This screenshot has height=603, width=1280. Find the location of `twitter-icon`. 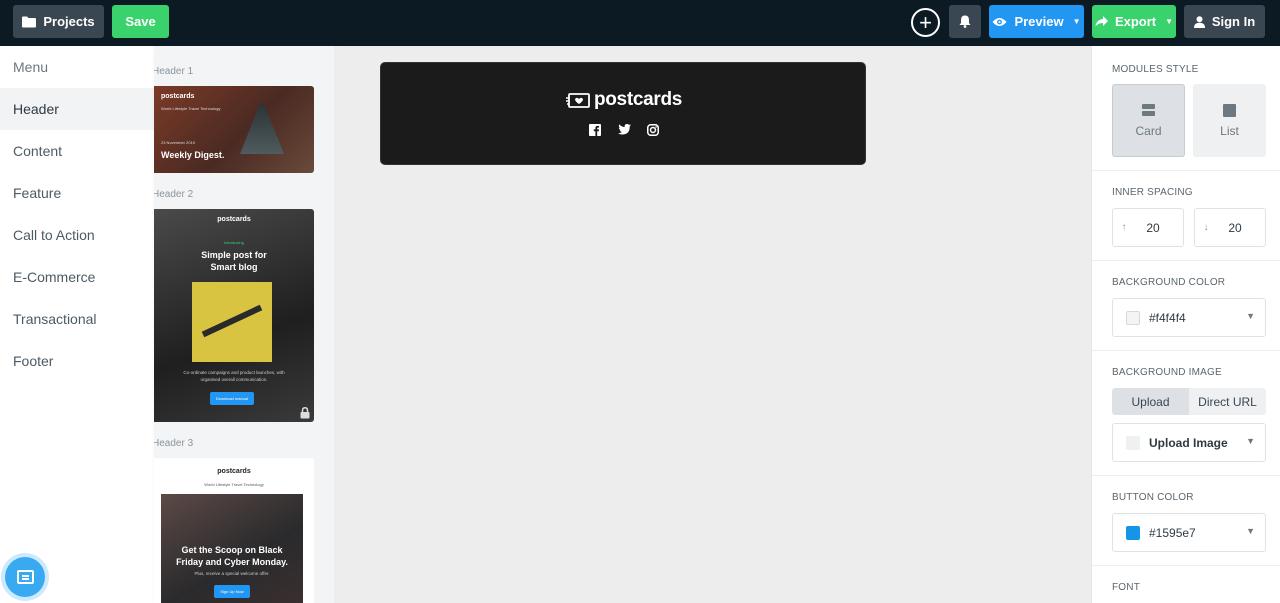

twitter-icon is located at coordinates (624, 129).